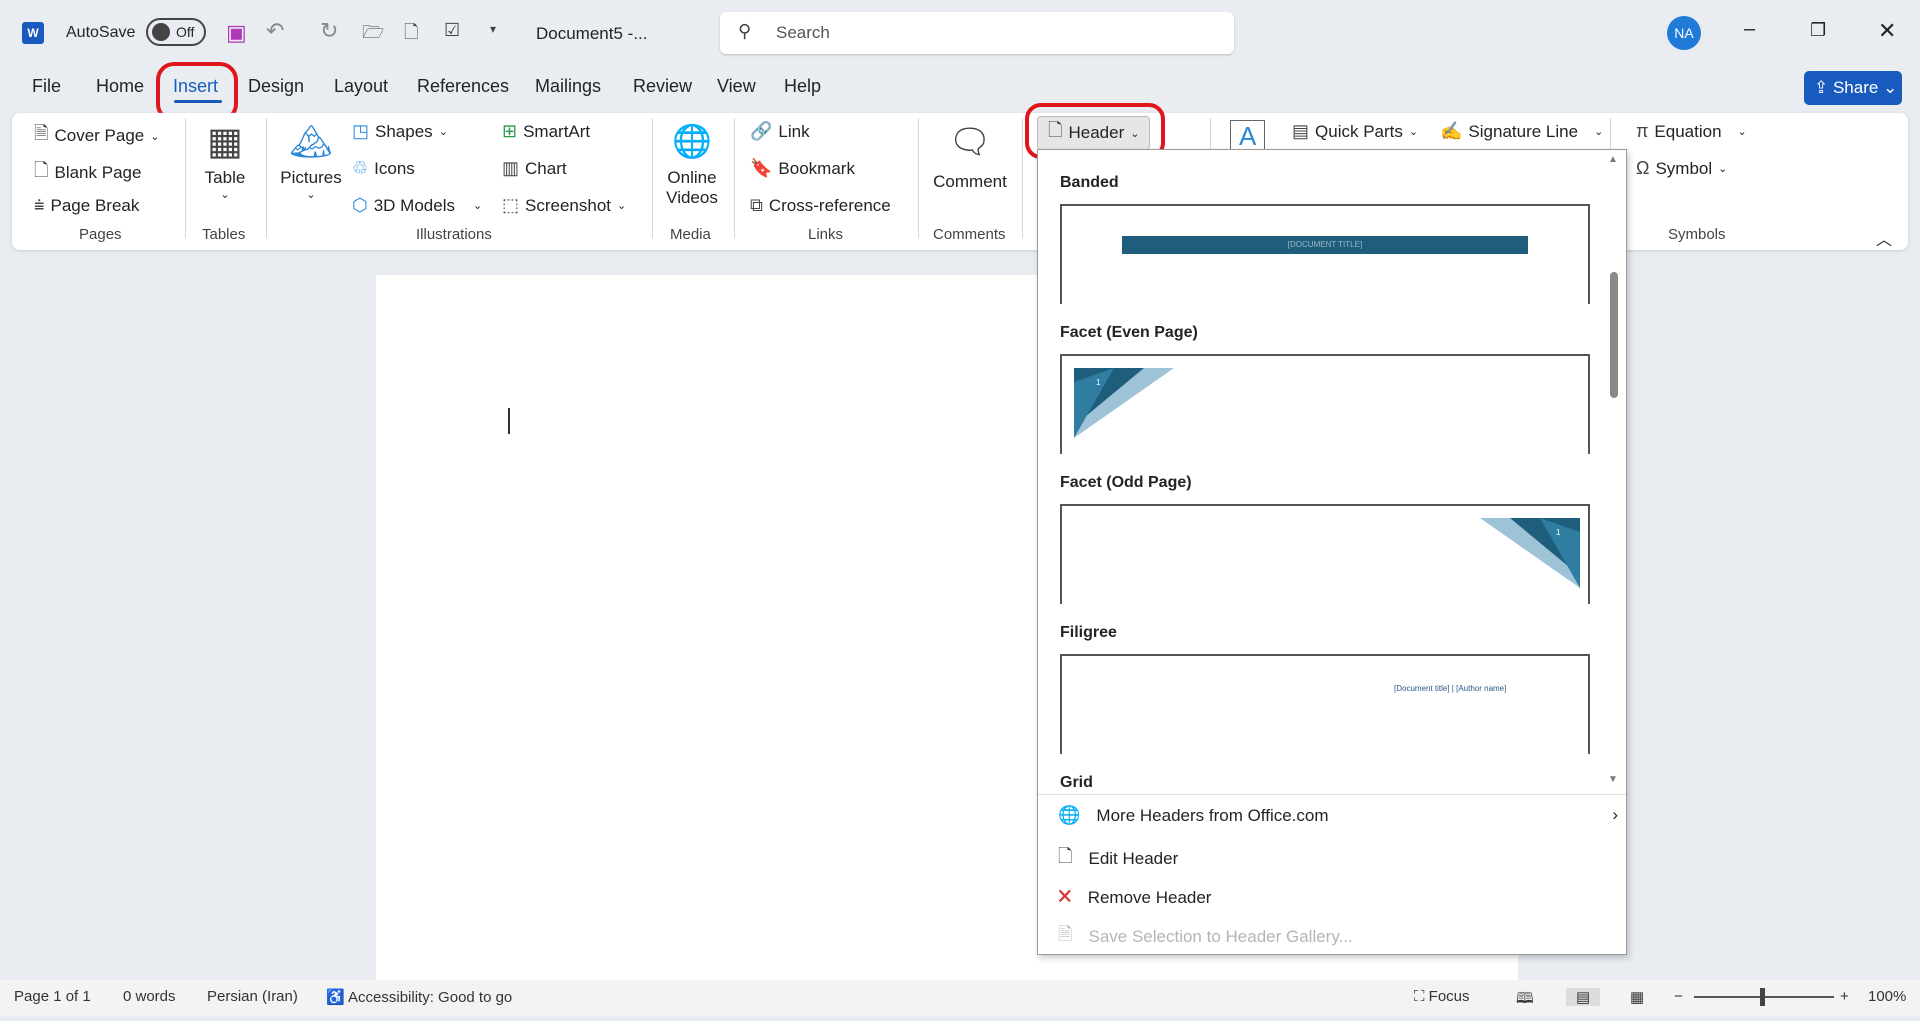 The image size is (1920, 1021). Describe the element at coordinates (1681, 168) in the screenshot. I see `symbol-button: Ω Symbol ⌄` at that location.